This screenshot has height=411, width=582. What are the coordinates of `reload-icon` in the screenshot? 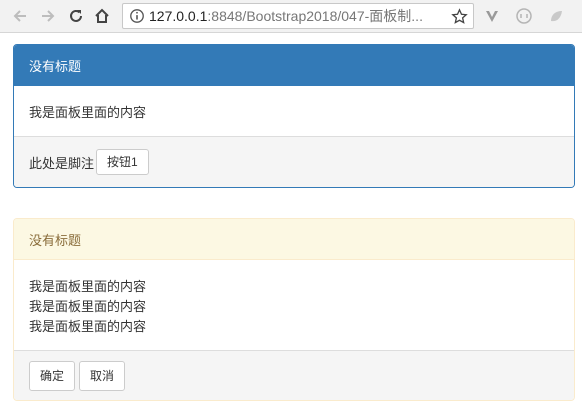 It's located at (76, 16).